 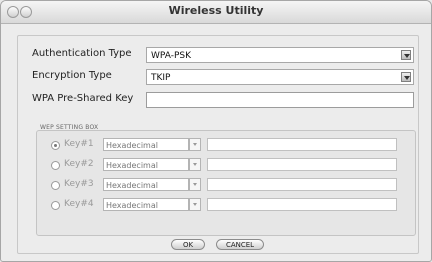 What do you see at coordinates (132, 185) in the screenshot?
I see `key3-format-value: Hexadecimal` at bounding box center [132, 185].